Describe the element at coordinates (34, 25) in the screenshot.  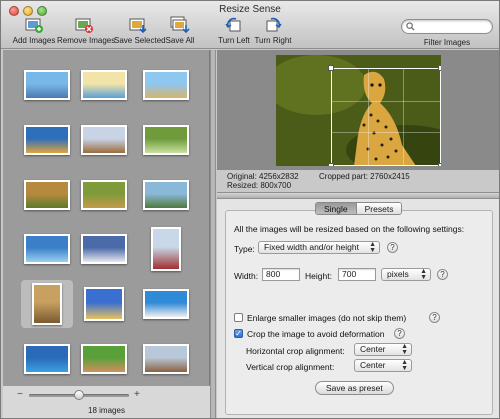
I see `add-images-icon` at that location.